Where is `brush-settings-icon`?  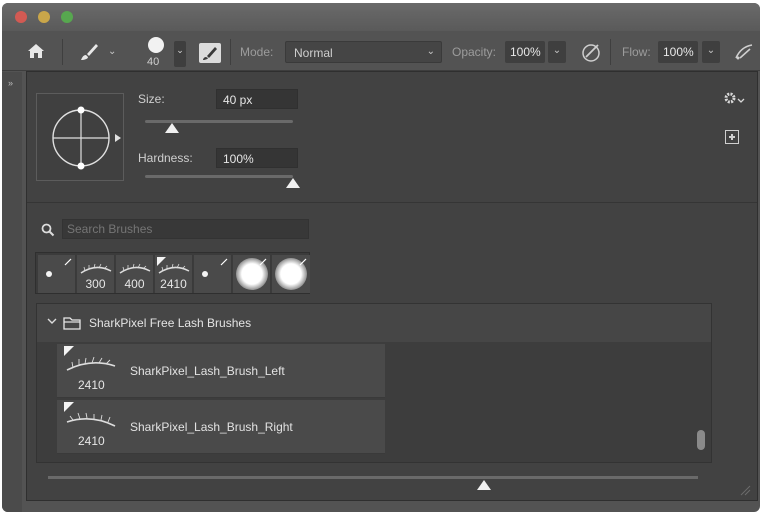 brush-settings-icon is located at coordinates (210, 53).